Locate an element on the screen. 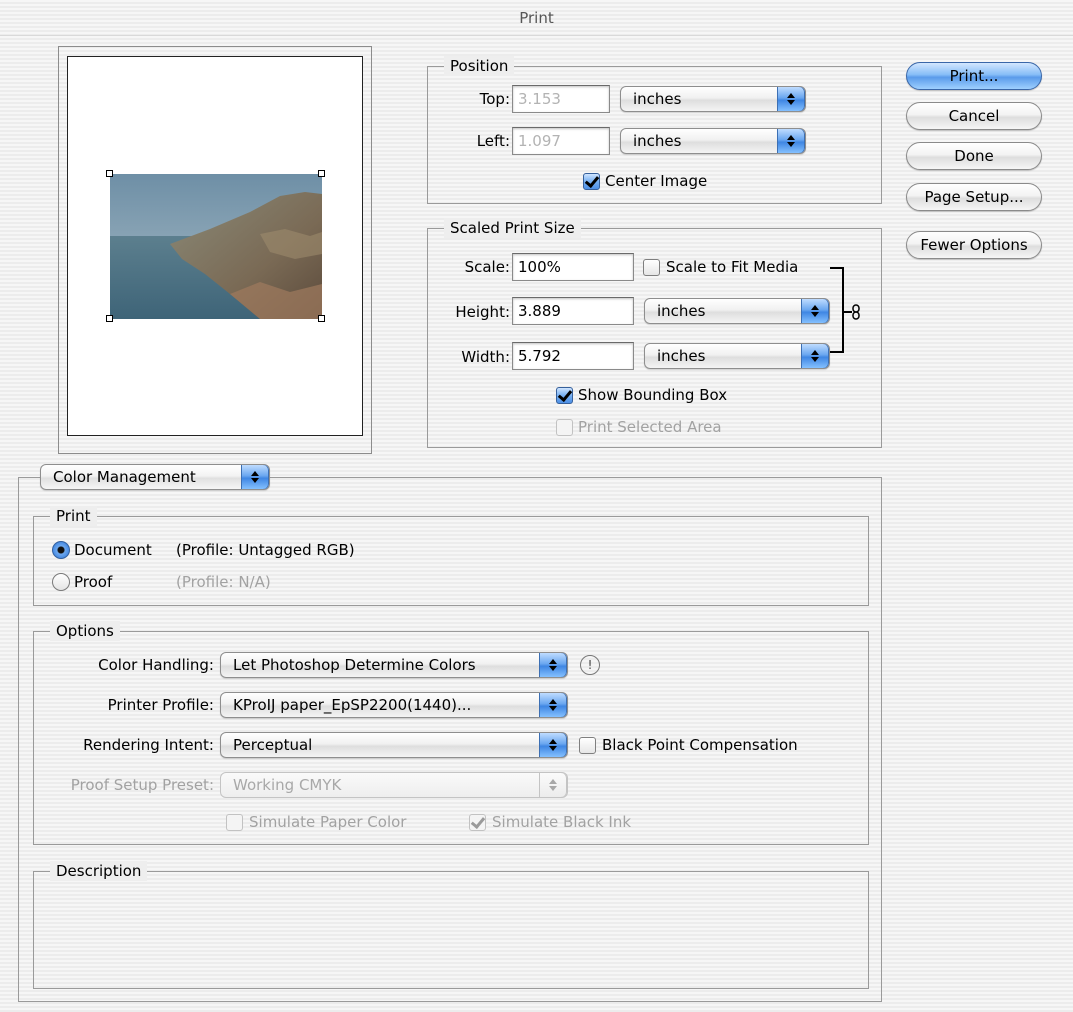  simulate-ink-checkbox is located at coordinates (477, 822).